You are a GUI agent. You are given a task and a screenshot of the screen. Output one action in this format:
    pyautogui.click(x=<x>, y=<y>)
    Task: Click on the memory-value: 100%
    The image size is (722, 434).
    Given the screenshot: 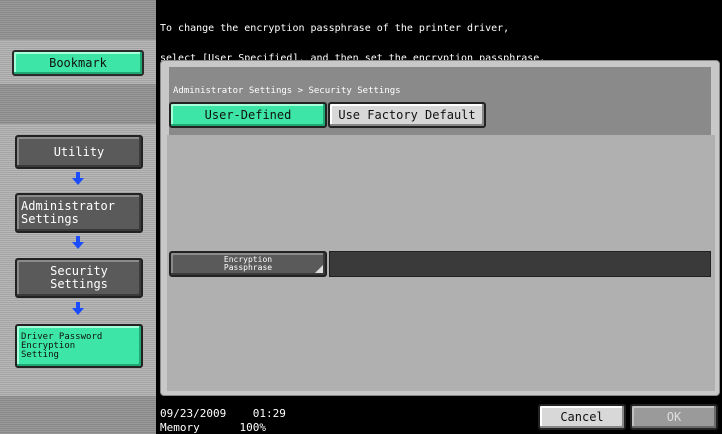 What is the action you would take?
    pyautogui.click(x=253, y=427)
    